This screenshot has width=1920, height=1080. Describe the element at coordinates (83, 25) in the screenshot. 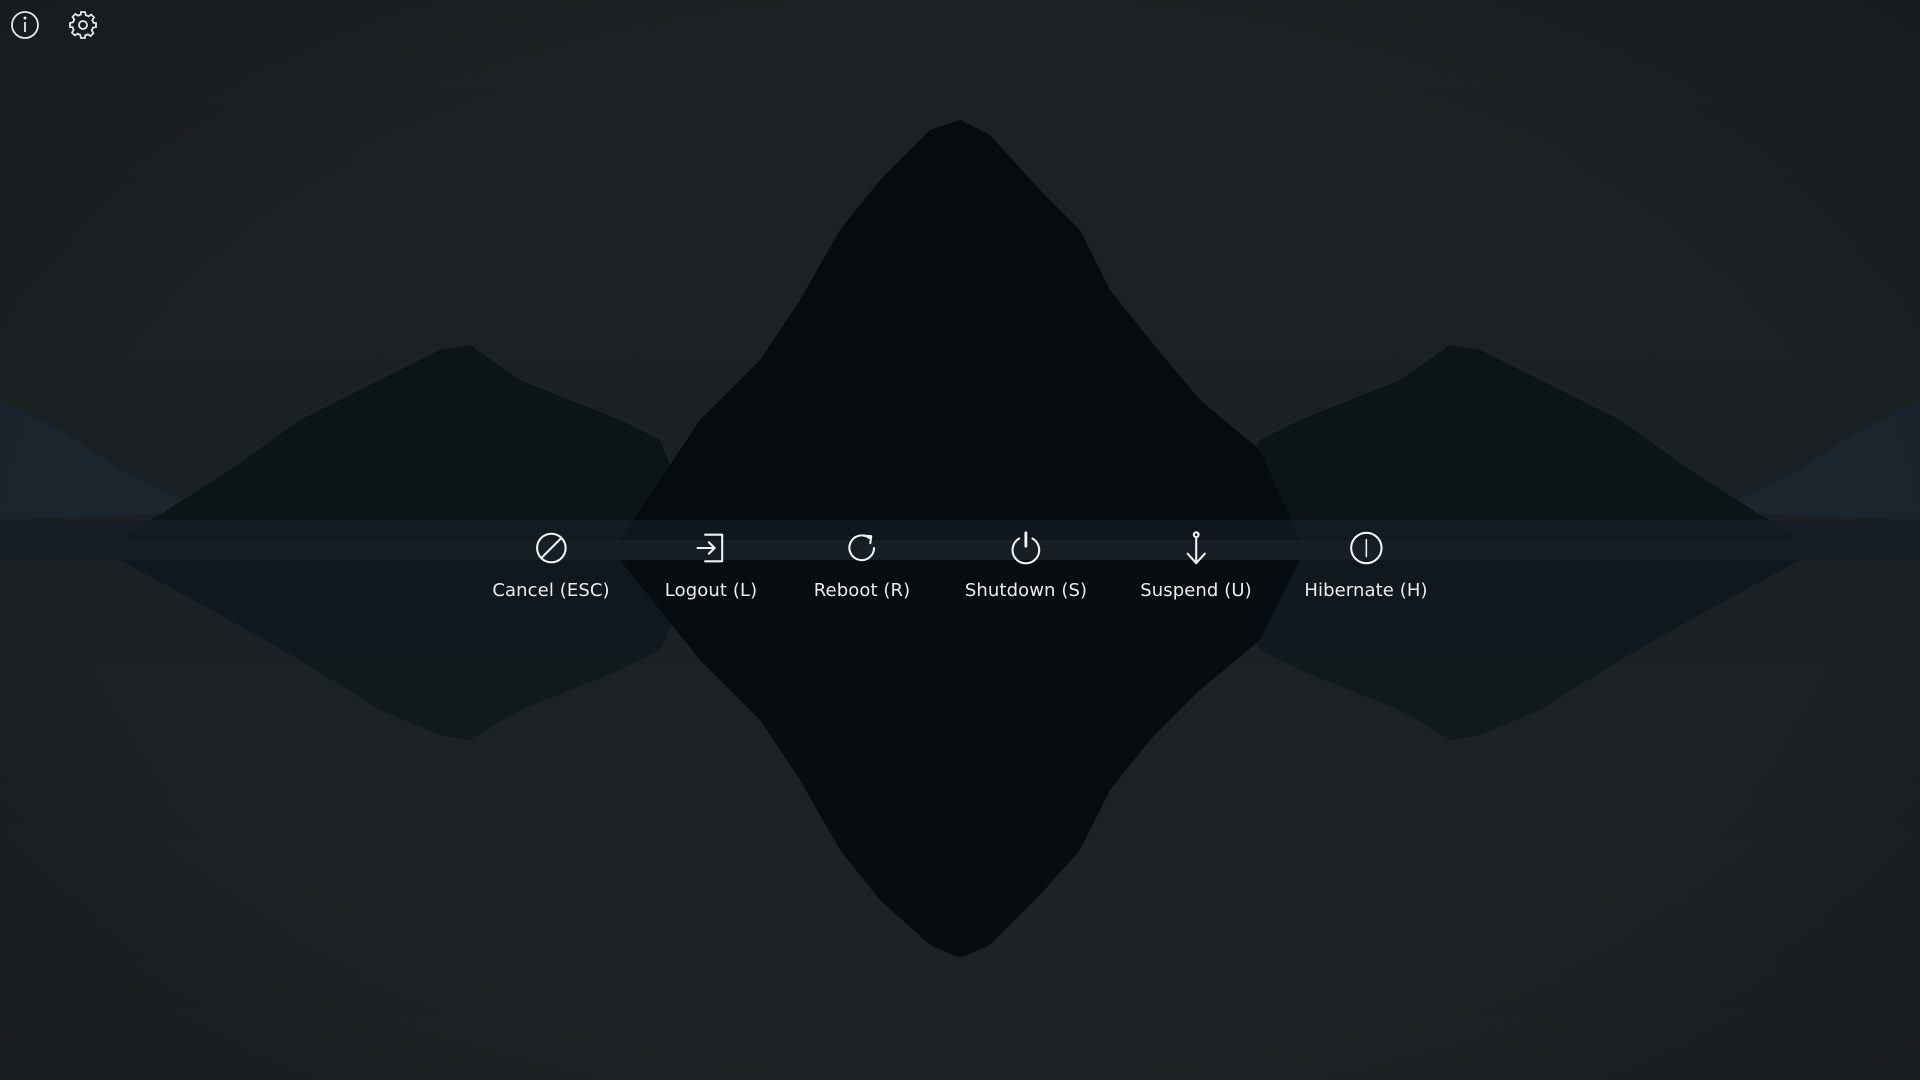

I see `gear-icon` at that location.